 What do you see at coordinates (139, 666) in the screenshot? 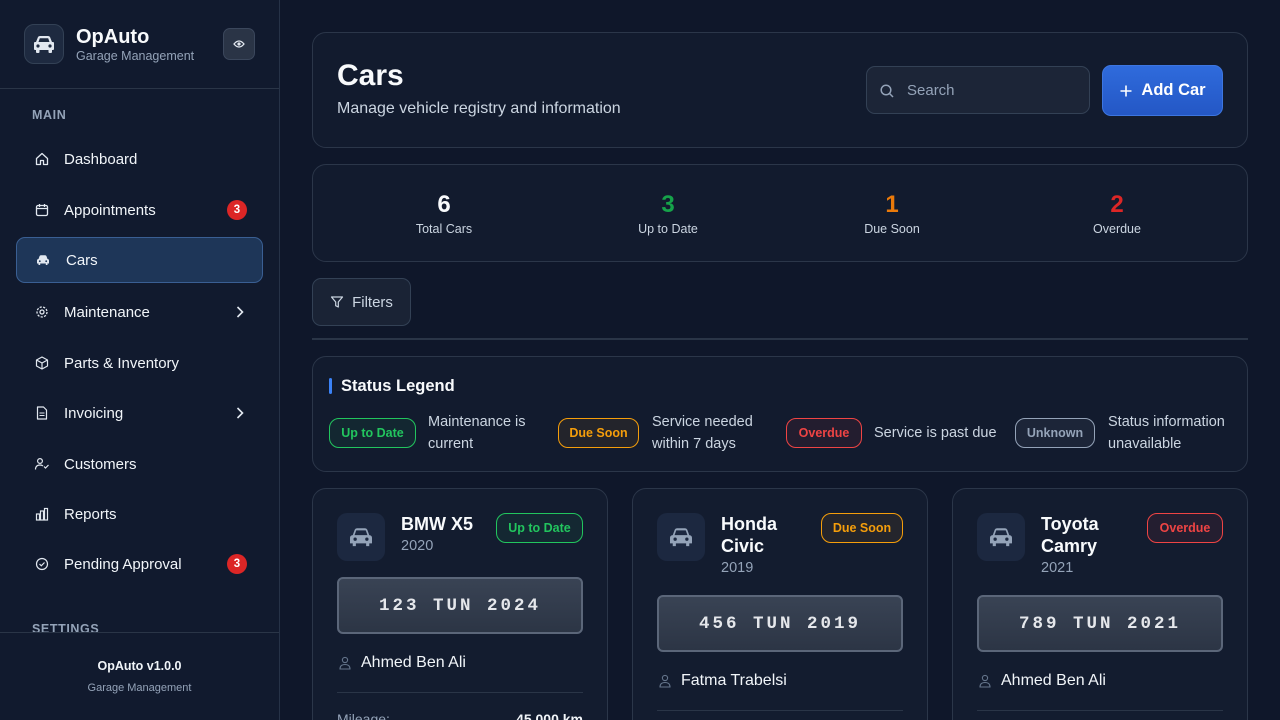
I see `app-version: OpAuto v1.0.0` at bounding box center [139, 666].